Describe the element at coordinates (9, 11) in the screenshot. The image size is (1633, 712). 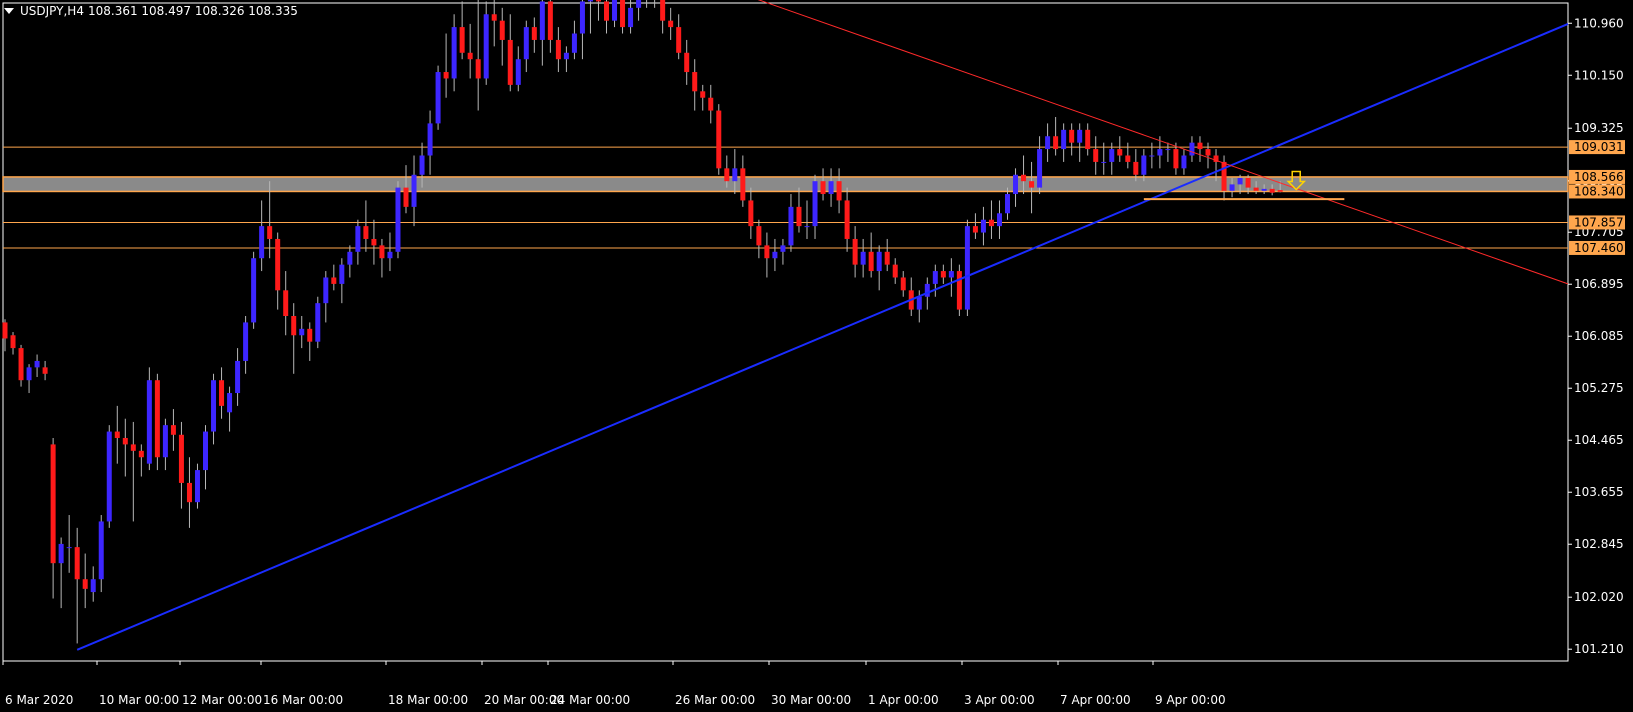
I see `header-dropdown-icon` at that location.